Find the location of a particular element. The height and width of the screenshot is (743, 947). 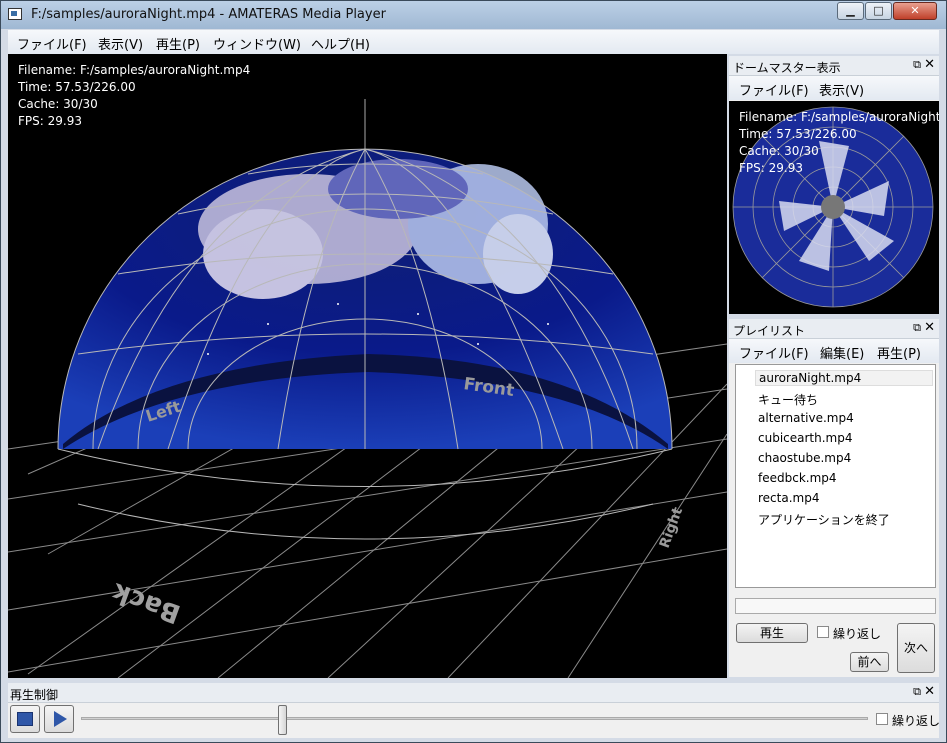

osd-filename: Filename: F:/samples/auroraNight.mp4 is located at coordinates (134, 70).